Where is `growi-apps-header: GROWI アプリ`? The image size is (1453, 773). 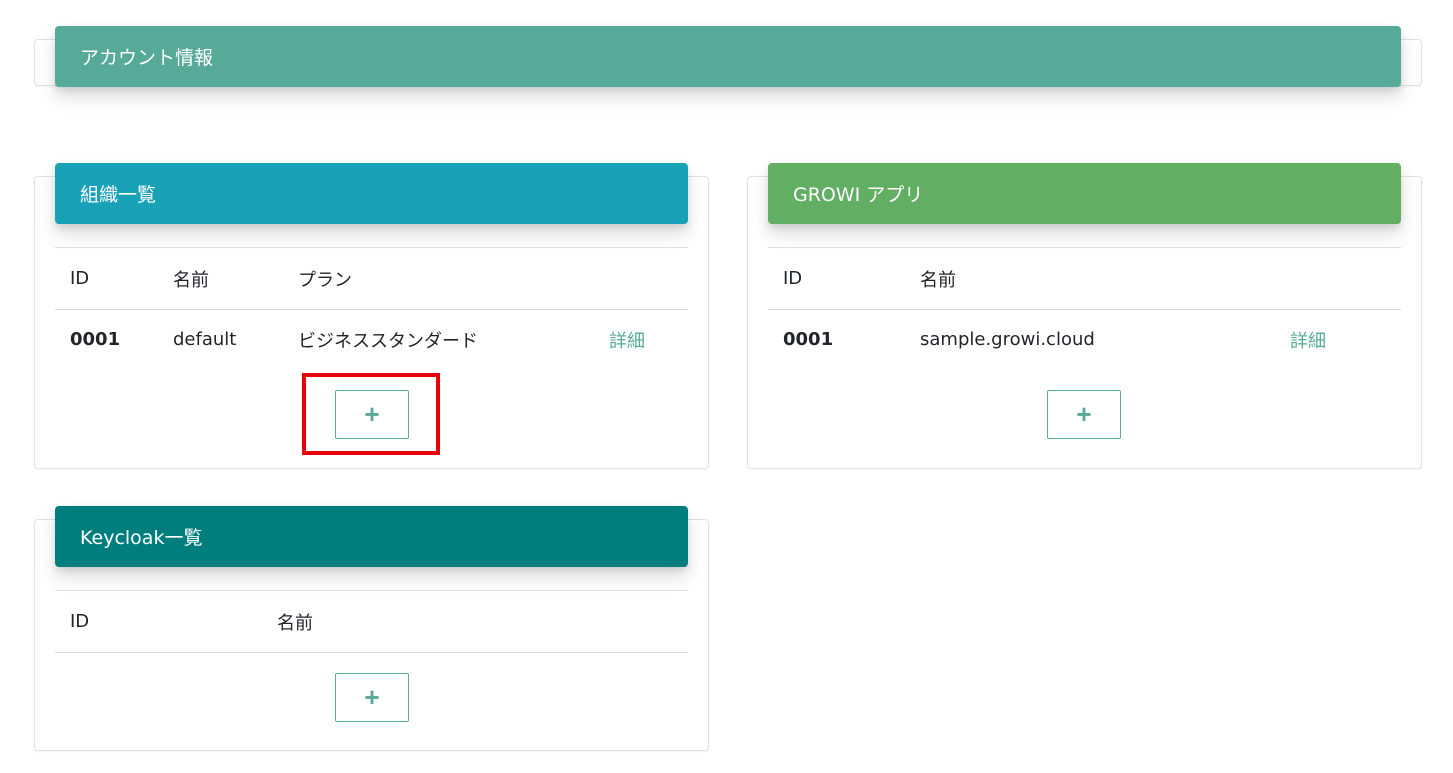
growi-apps-header: GROWI アプリ is located at coordinates (1084, 193).